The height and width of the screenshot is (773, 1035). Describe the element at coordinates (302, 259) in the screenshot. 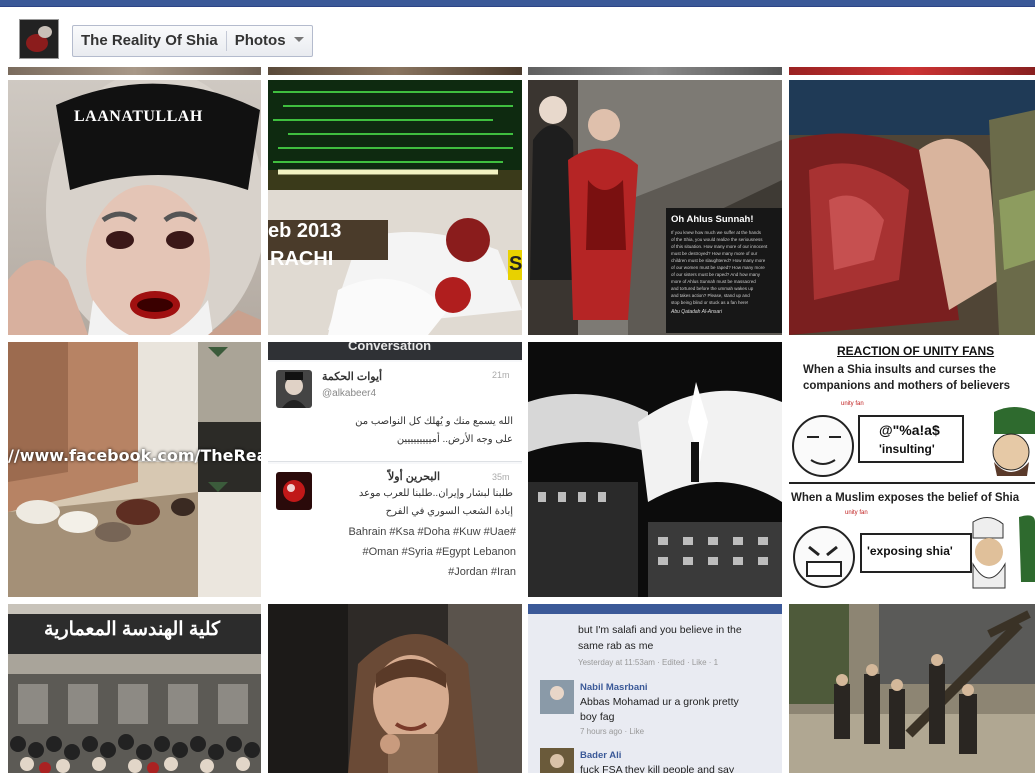

I see `poster-city-text: RACHI` at that location.